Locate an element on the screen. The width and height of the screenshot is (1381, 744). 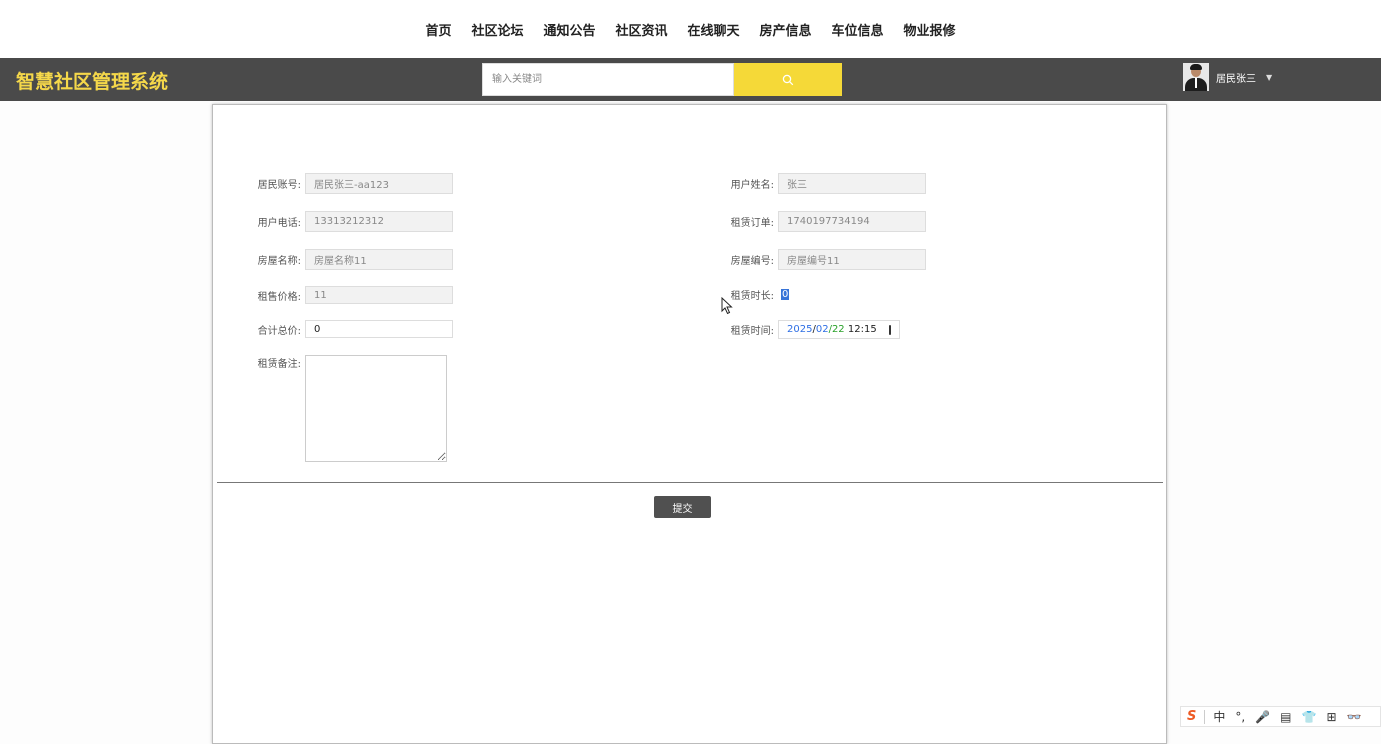
search-icon is located at coordinates (788, 79).